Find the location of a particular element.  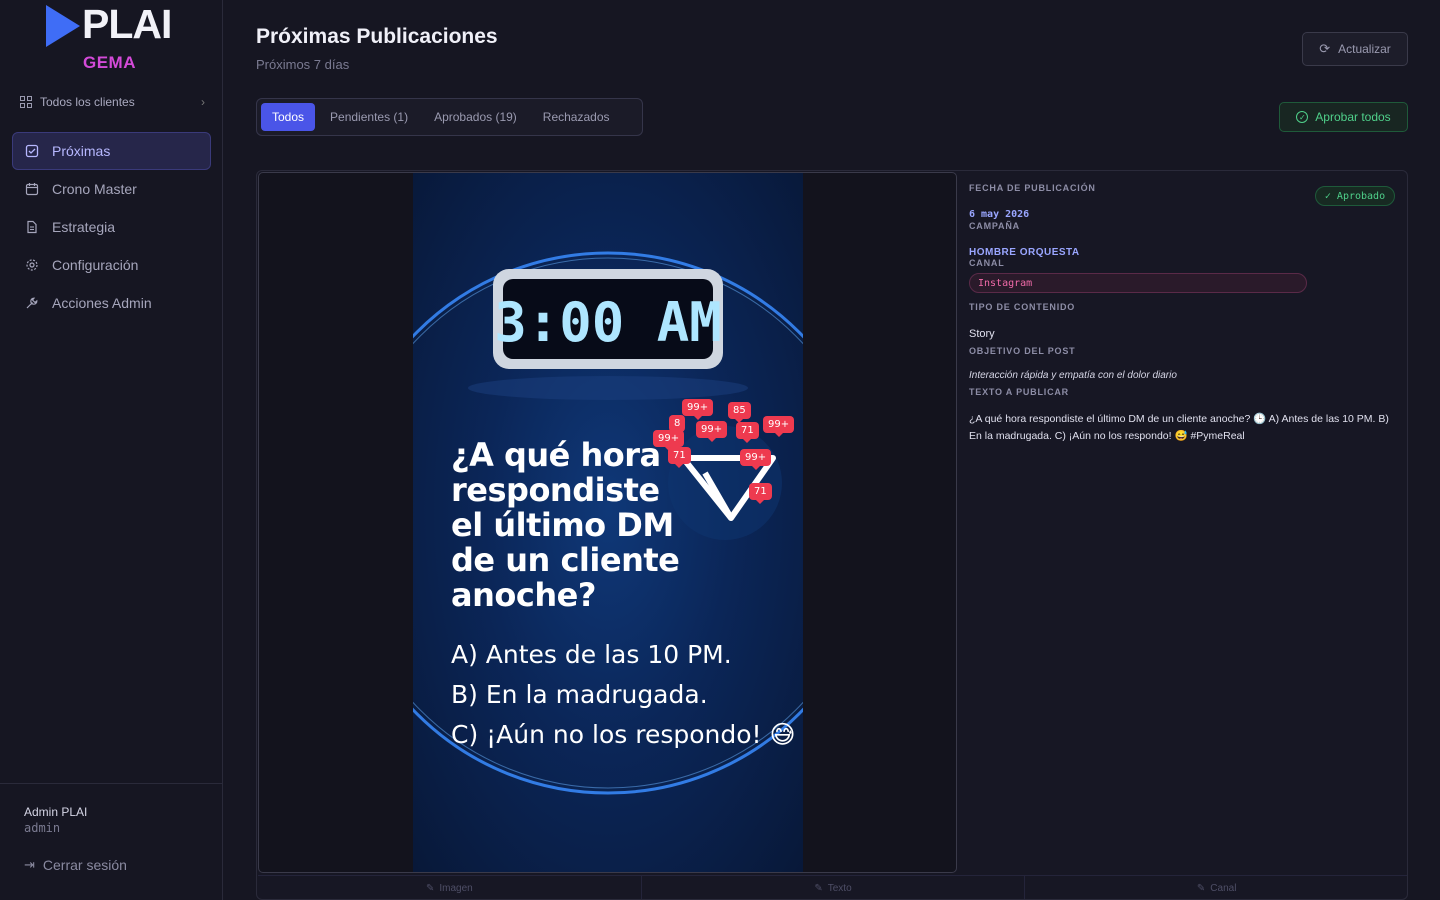

sidebar-item-label: Próximas is located at coordinates (81, 151).